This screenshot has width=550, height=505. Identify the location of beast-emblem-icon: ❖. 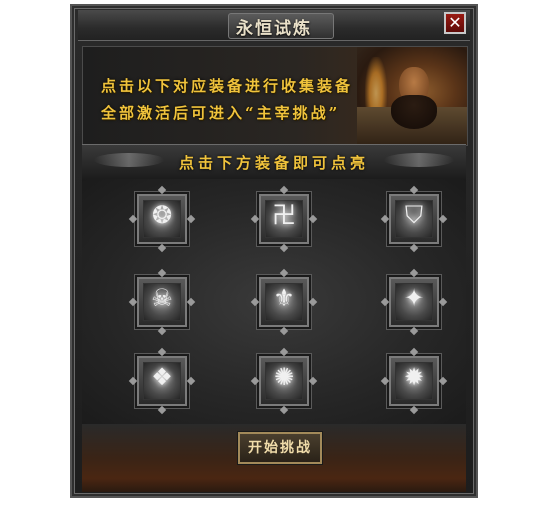
(162, 377).